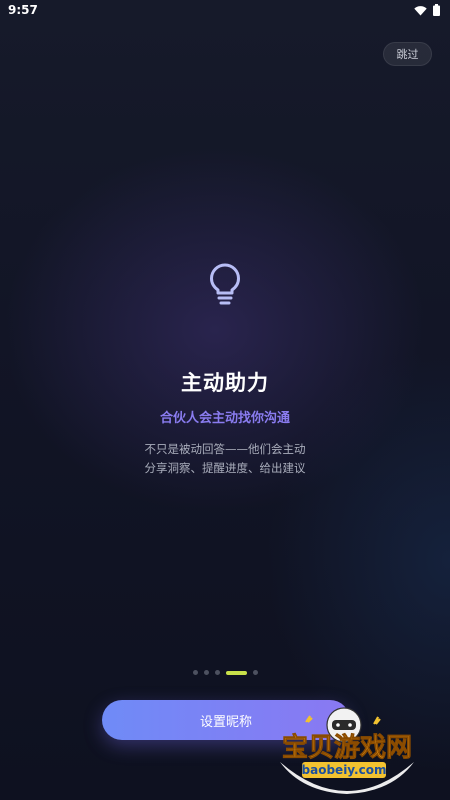 The image size is (450, 800). I want to click on onboarding-subtitle: 合伙人会主动找你沟通, so click(224, 418).